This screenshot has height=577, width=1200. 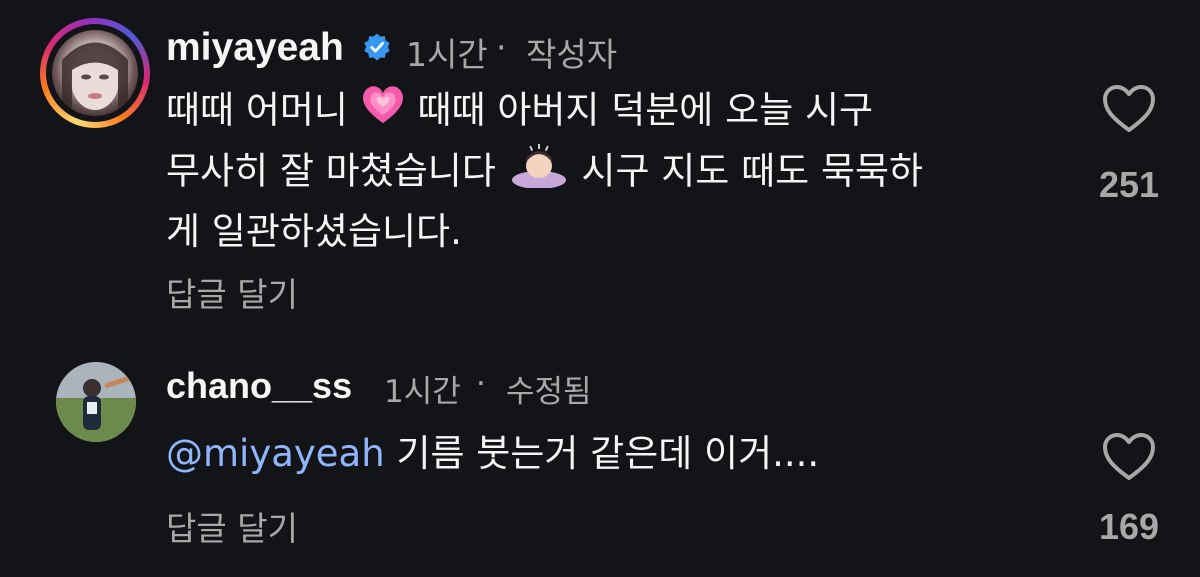 I want to click on comment-line: 게 일관하셨습니다., so click(x=314, y=231).